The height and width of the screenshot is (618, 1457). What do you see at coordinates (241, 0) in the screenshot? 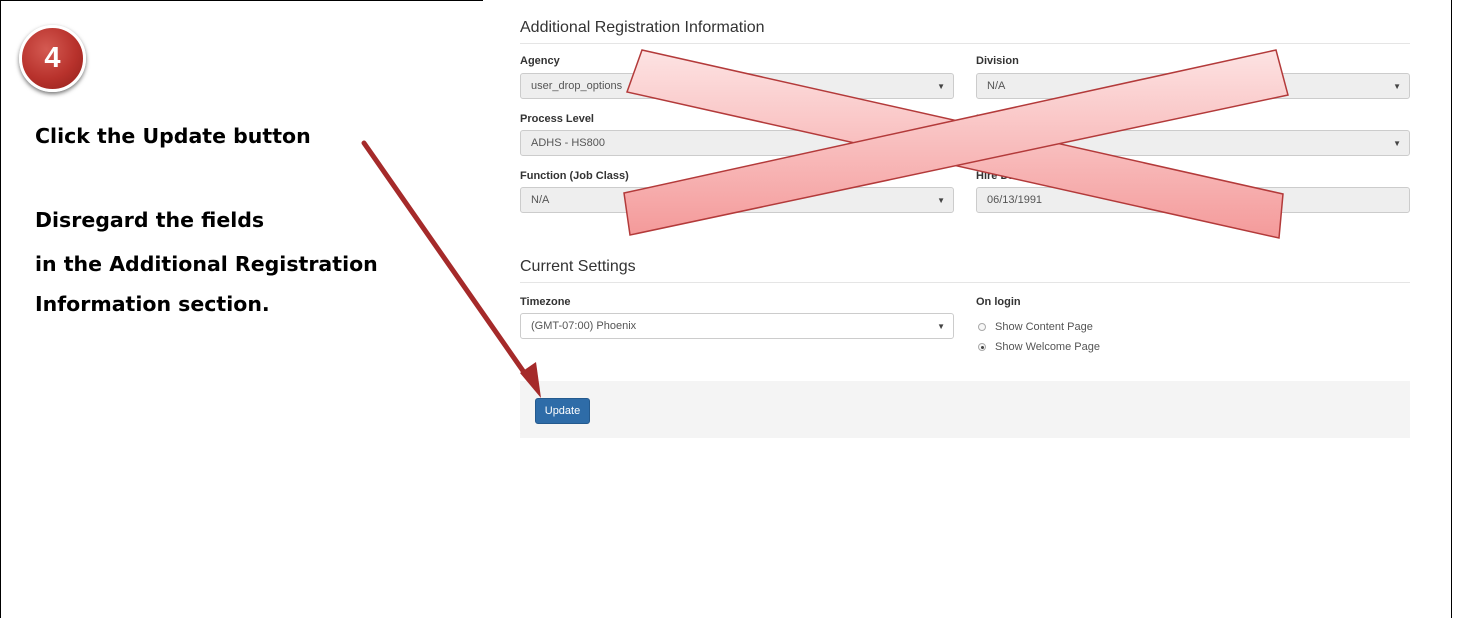
I see `frame-top-line` at bounding box center [241, 0].